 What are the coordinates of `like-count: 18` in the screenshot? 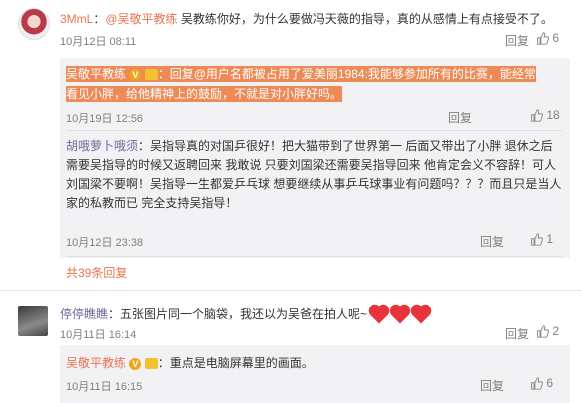 It's located at (553, 115).